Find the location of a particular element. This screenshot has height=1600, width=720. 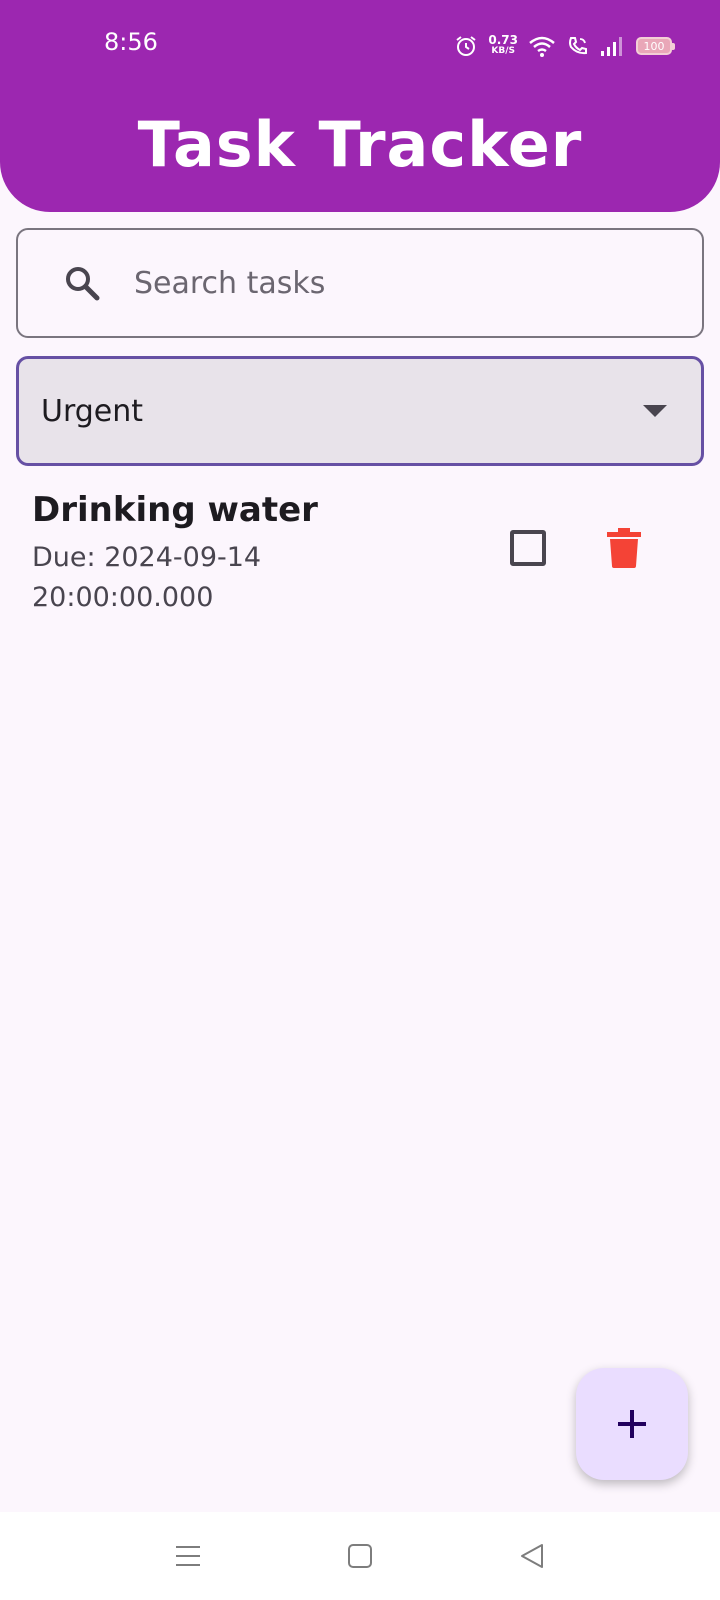

system-nav-bar is located at coordinates (360, 1556).